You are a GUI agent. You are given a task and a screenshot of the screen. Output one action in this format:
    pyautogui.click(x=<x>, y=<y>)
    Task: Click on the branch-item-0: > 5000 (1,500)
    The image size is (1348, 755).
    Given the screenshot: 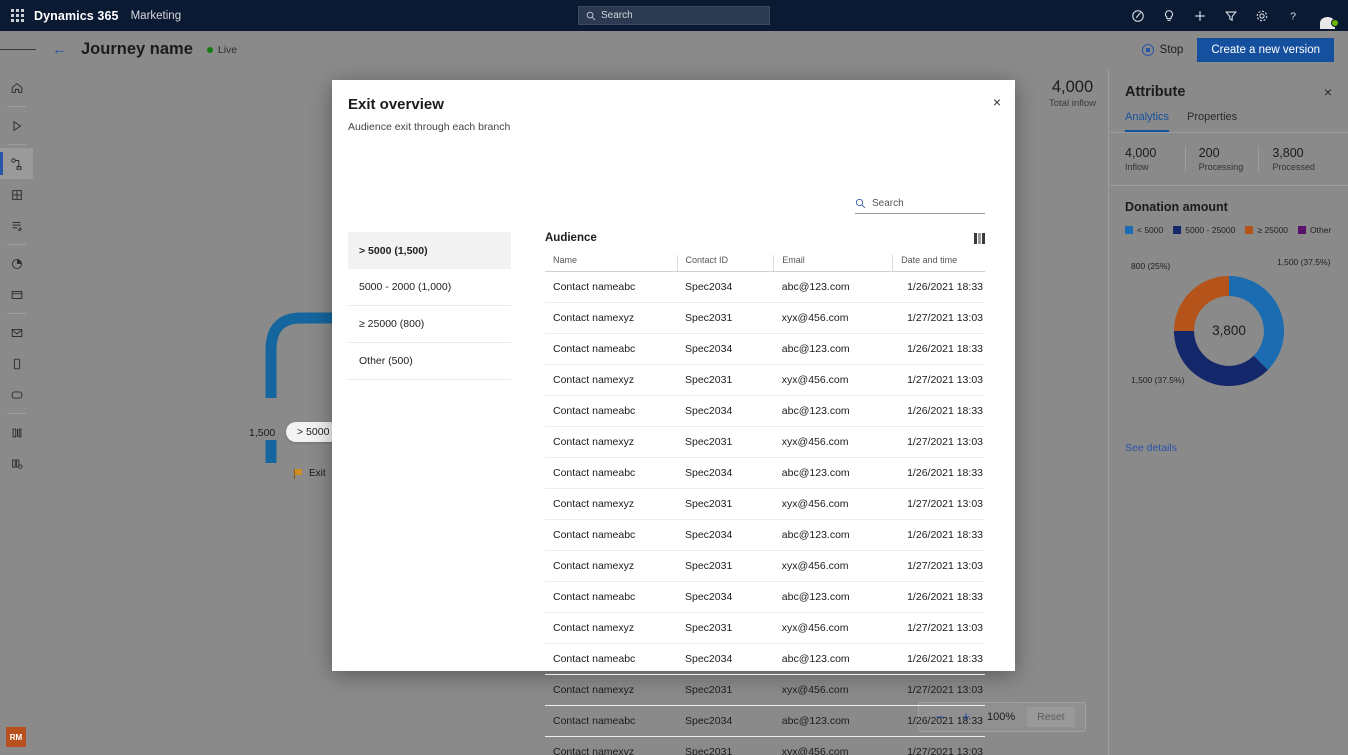 What is the action you would take?
    pyautogui.click(x=429, y=250)
    